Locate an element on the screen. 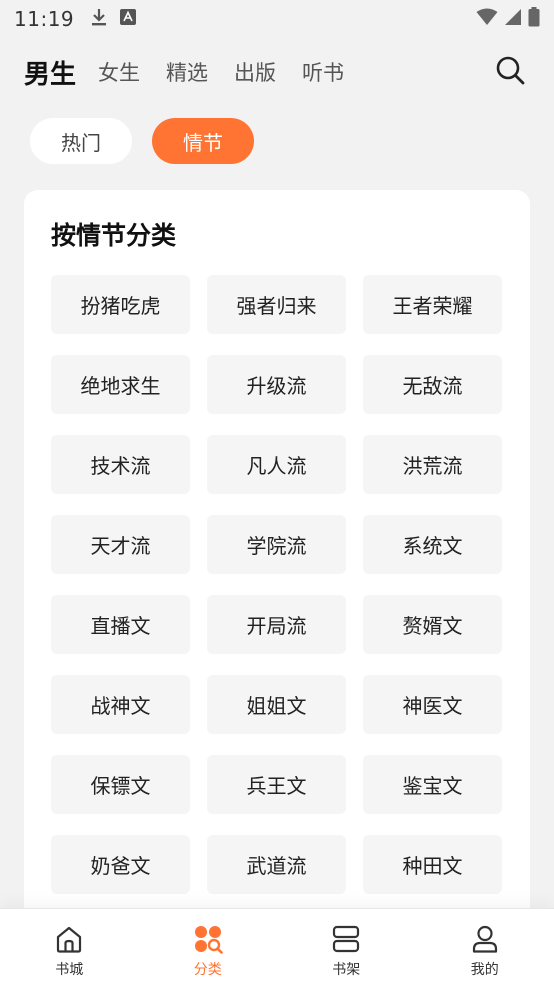 This screenshot has height=984, width=554. download-icon is located at coordinates (99, 19).